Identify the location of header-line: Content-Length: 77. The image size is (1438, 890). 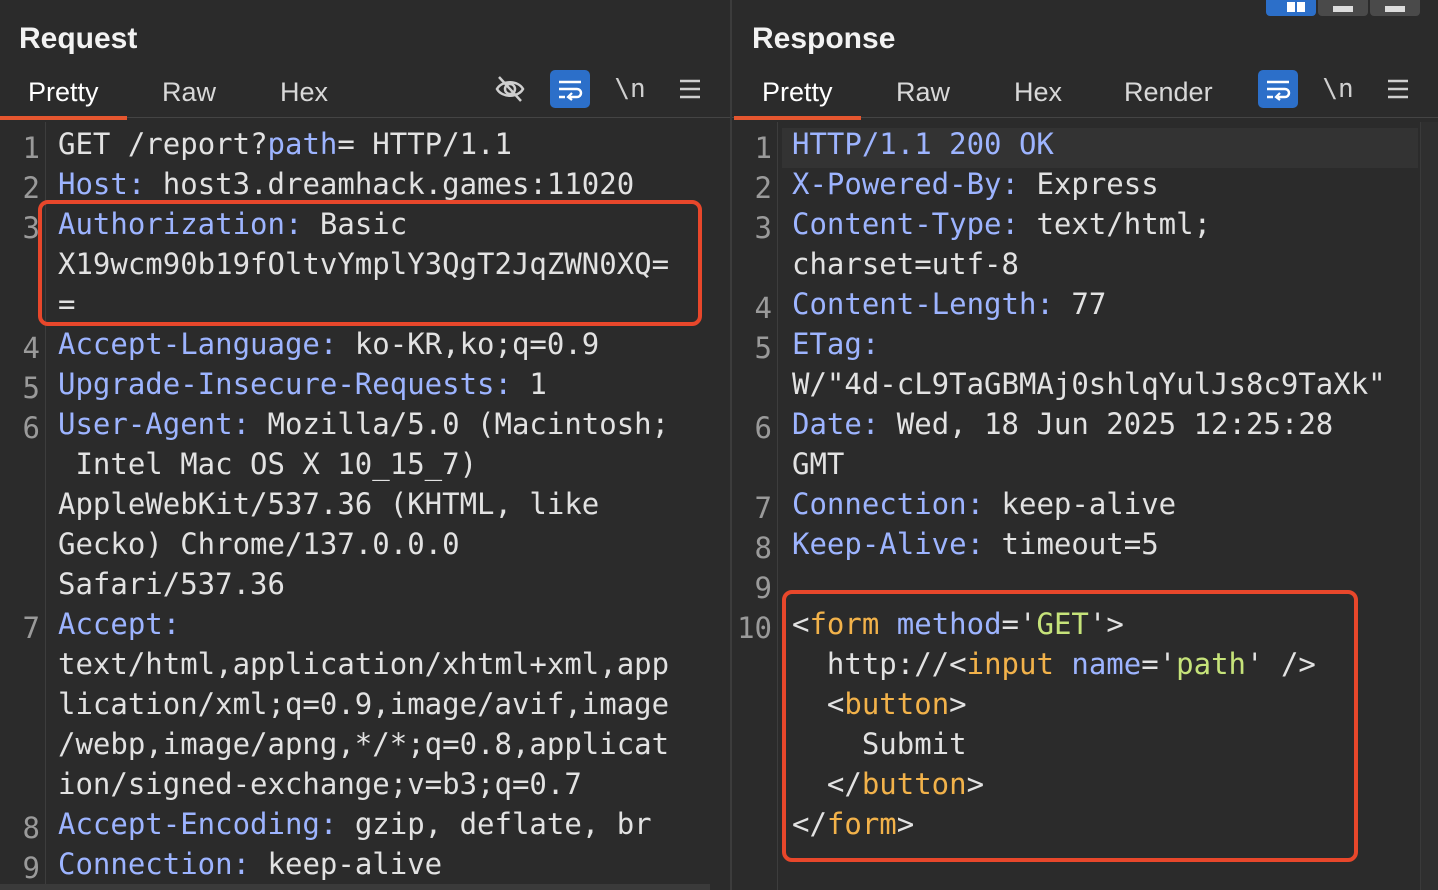
(949, 304).